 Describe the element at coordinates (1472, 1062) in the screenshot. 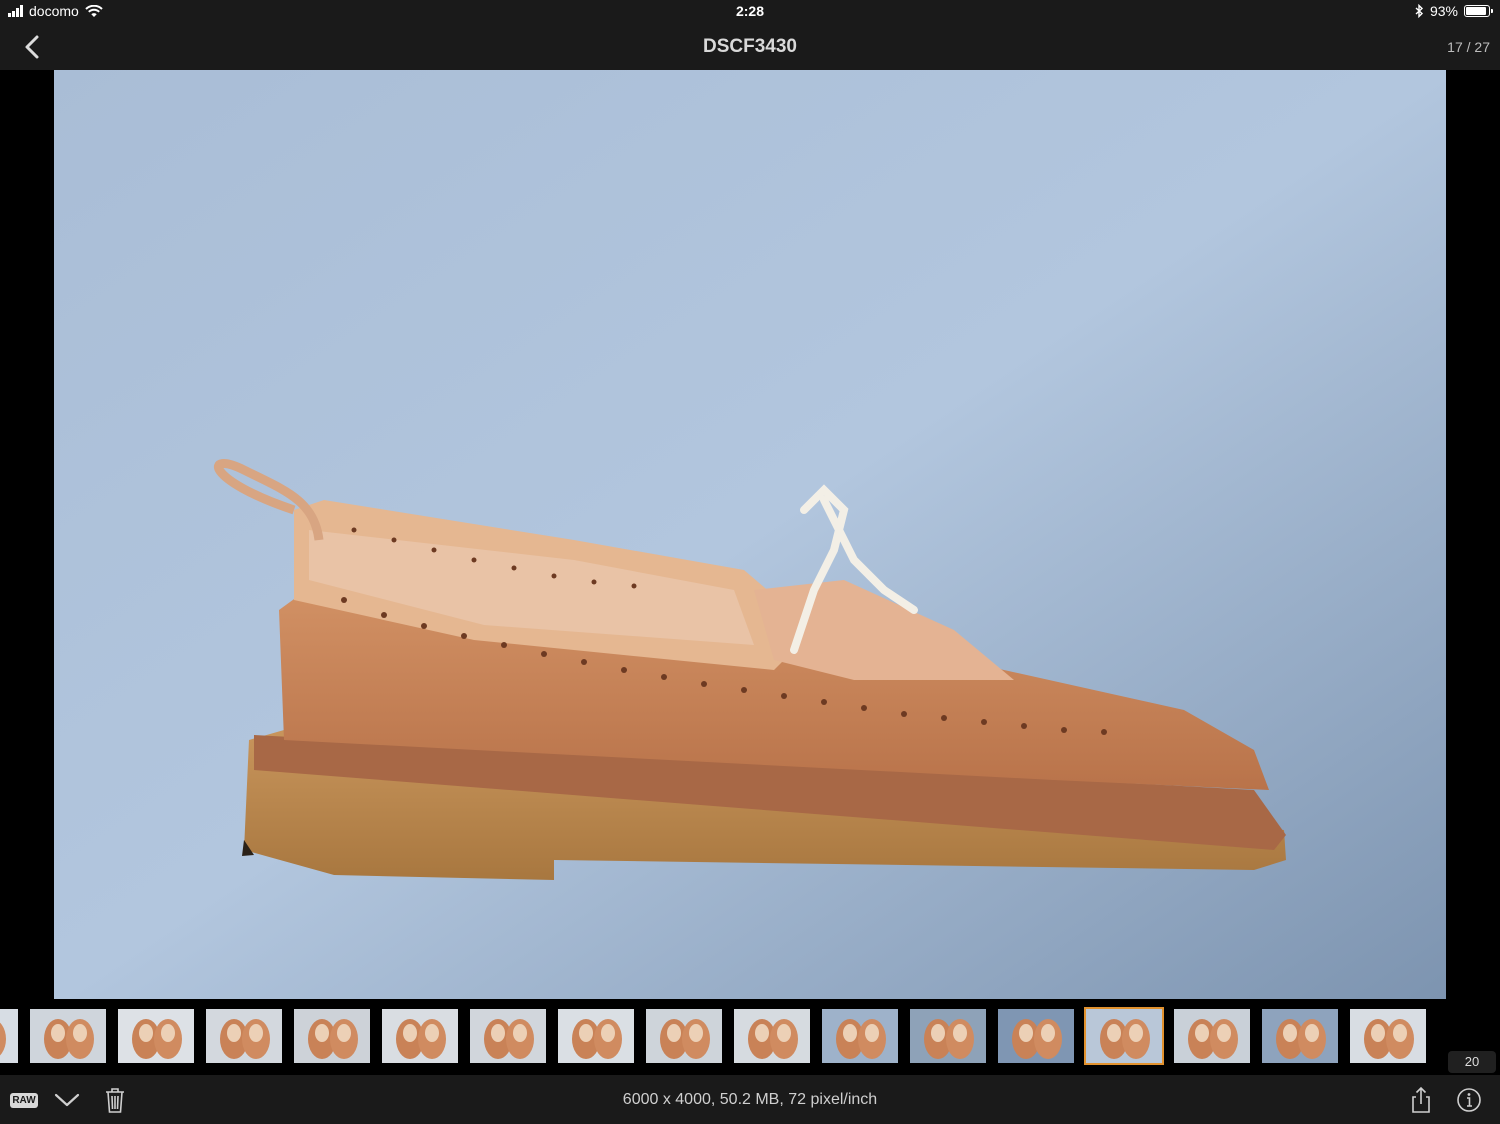

I see `thumbnail-badge: 20` at that location.